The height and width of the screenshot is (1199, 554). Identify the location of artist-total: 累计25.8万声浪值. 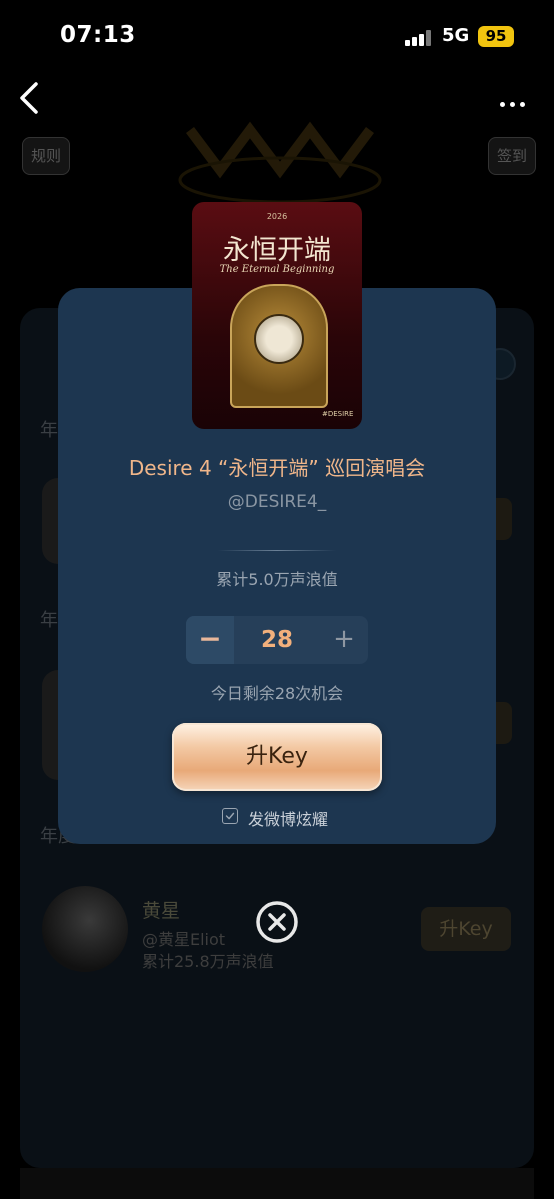
(208, 961).